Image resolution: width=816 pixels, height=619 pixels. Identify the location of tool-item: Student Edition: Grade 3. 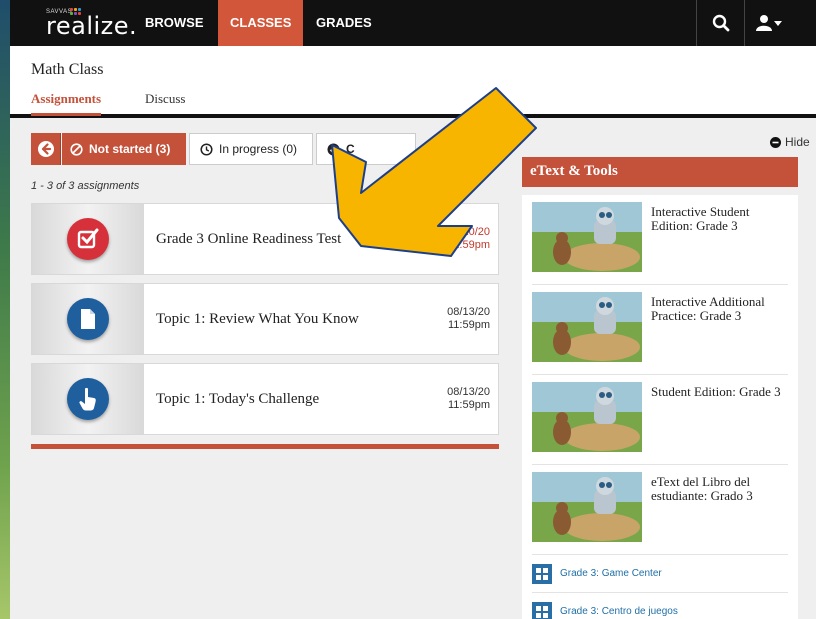
(660, 420).